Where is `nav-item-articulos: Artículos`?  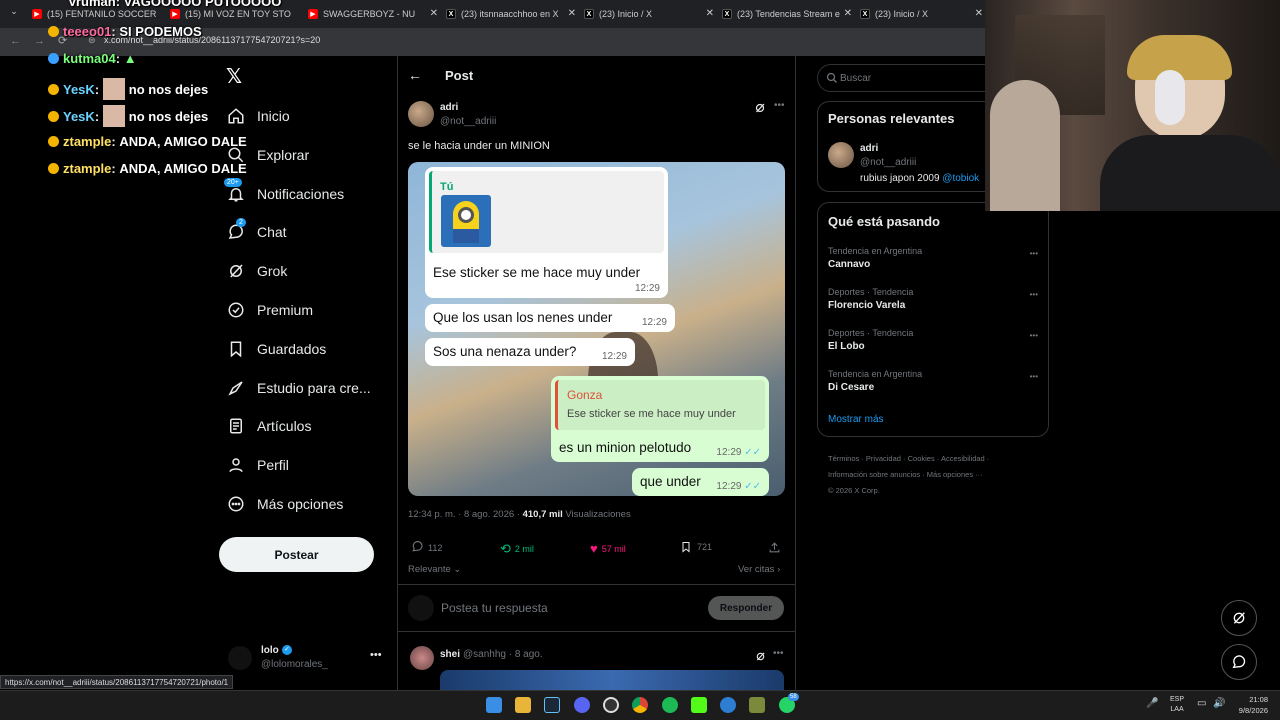
nav-item-articulos: Artículos is located at coordinates (268, 426).